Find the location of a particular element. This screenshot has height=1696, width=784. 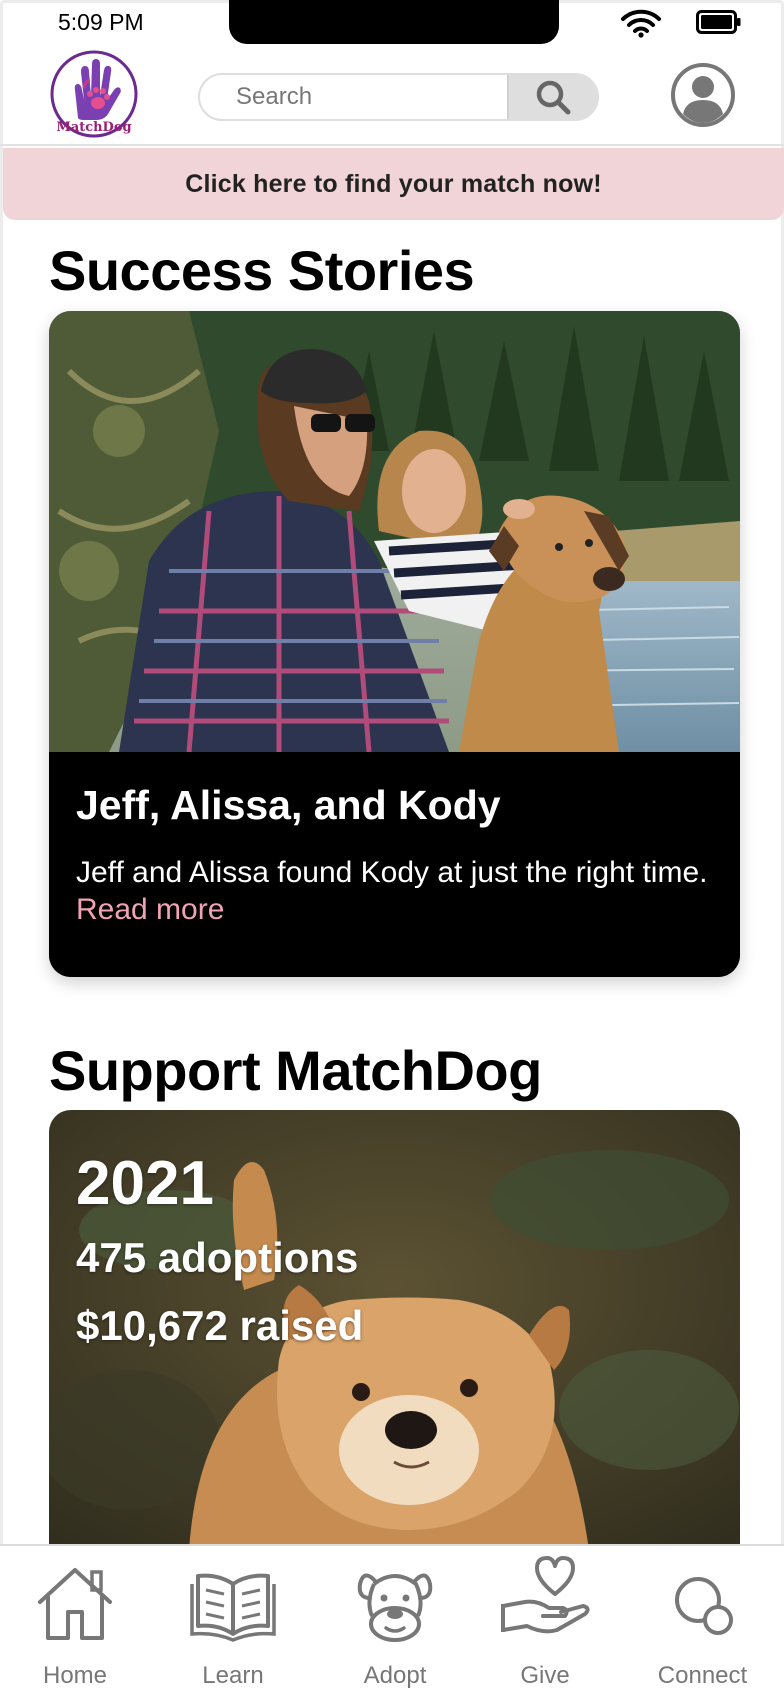

search-input is located at coordinates (366, 97).